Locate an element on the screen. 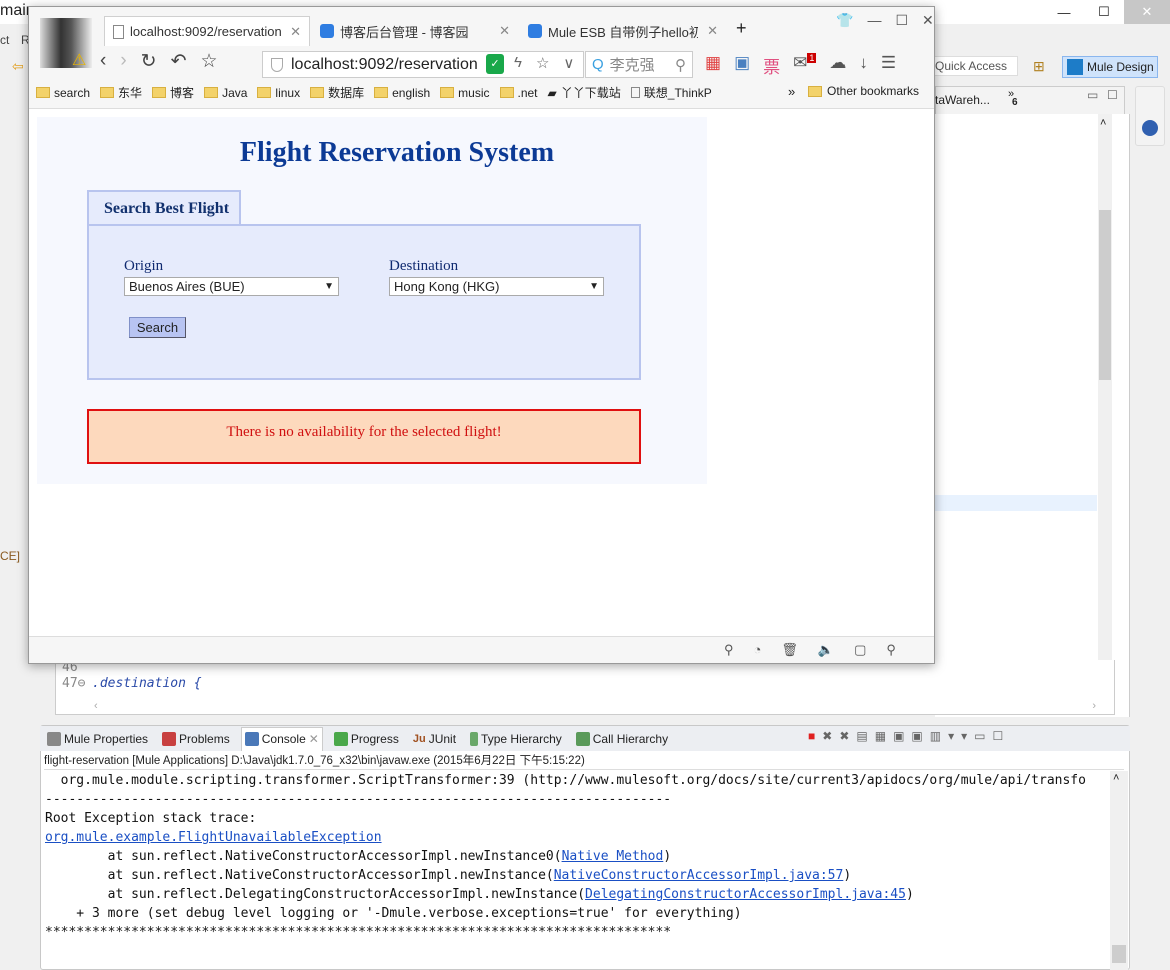  tab-mule-properties: Mule Properties is located at coordinates (97, 739).